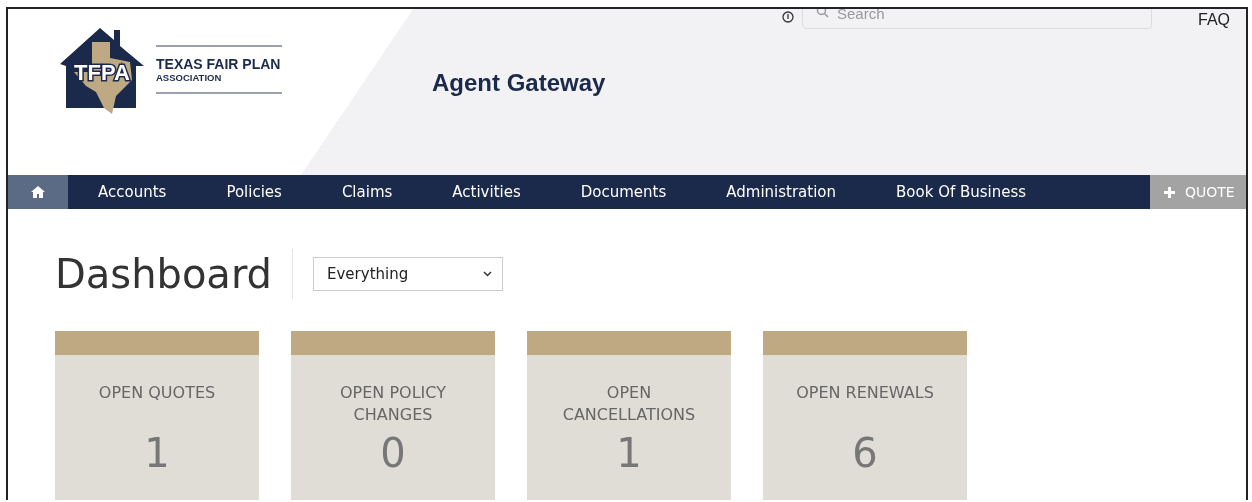 The image size is (1252, 502). What do you see at coordinates (1214, 20) in the screenshot?
I see `faq-link: FAQ` at bounding box center [1214, 20].